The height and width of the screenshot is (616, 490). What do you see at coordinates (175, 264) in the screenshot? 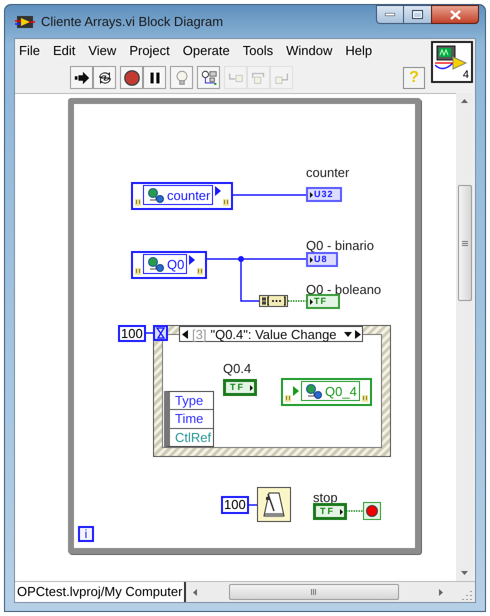
I see `variable-name: Q0` at bounding box center [175, 264].